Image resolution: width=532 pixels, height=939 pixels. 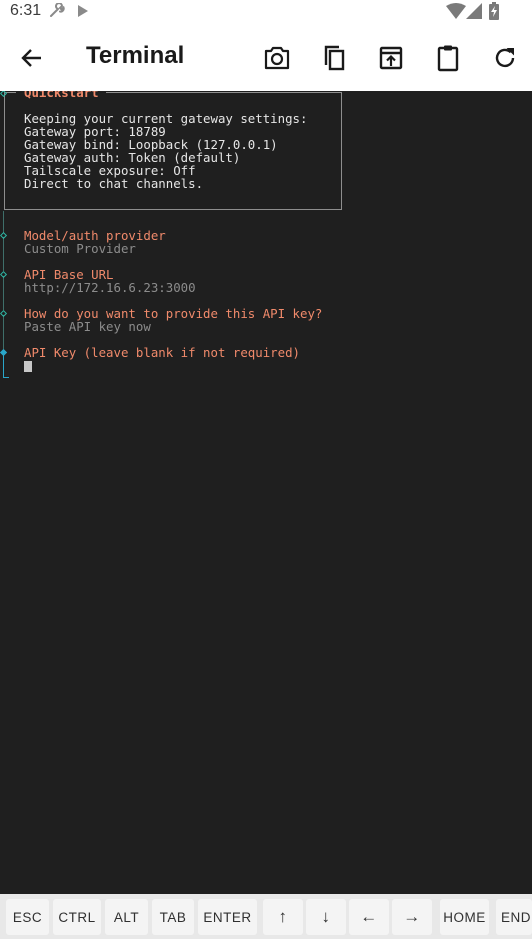 I want to click on step-answer: Paste API key now, so click(x=87, y=326).